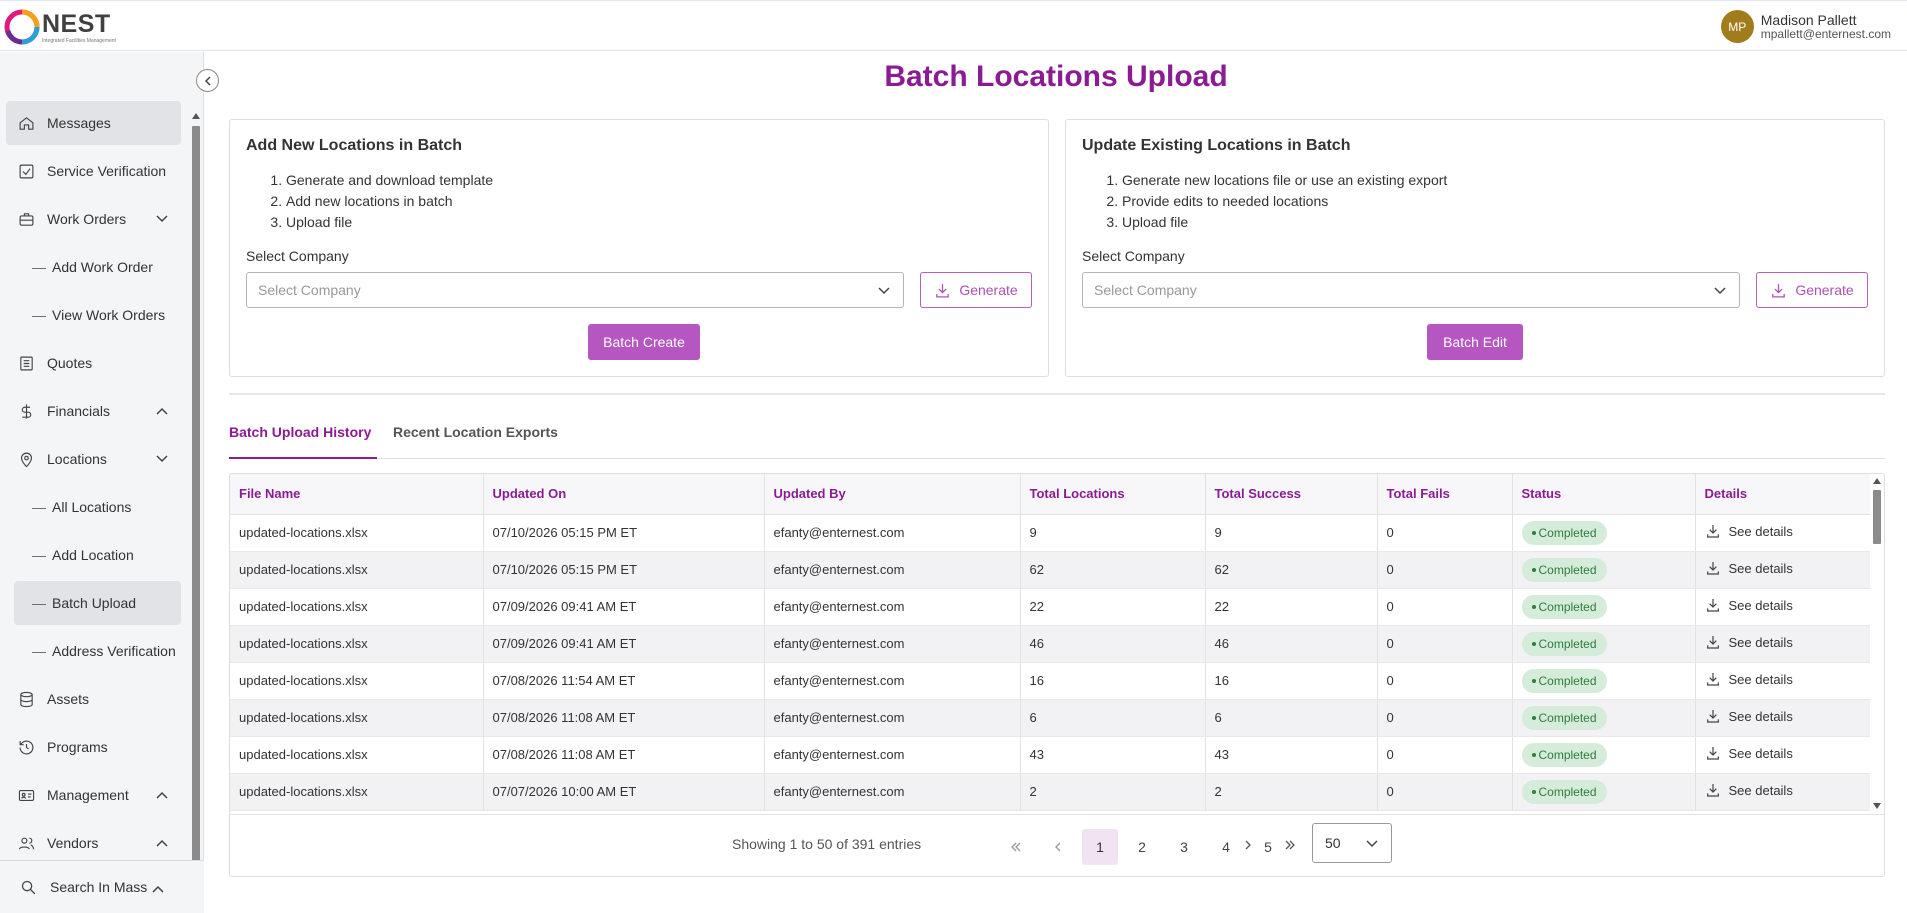 This screenshot has width=1907, height=913. I want to click on batch-create-button: Batch Create, so click(644, 342).